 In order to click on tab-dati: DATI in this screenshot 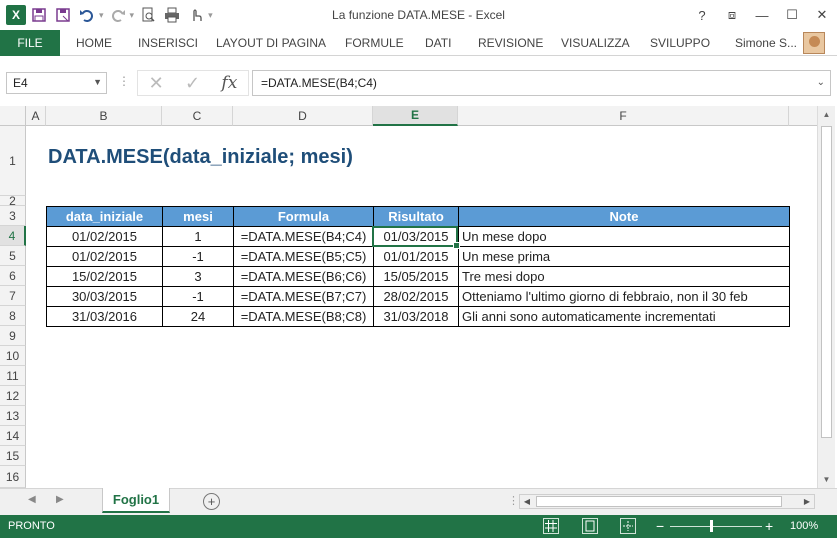, I will do `click(438, 43)`.